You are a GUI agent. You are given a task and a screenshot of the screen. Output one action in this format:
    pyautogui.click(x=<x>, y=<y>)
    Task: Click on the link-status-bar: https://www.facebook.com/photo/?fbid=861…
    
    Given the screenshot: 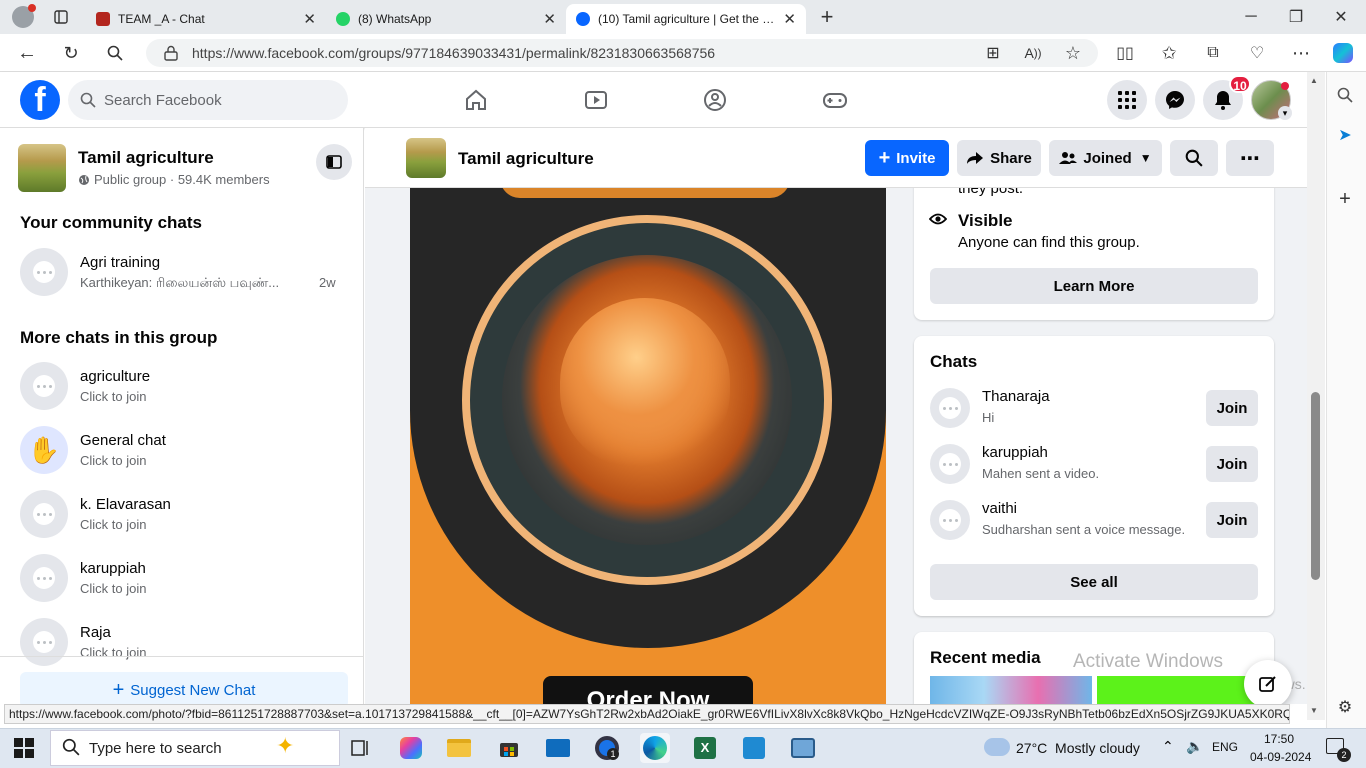 What is the action you would take?
    pyautogui.click(x=647, y=714)
    